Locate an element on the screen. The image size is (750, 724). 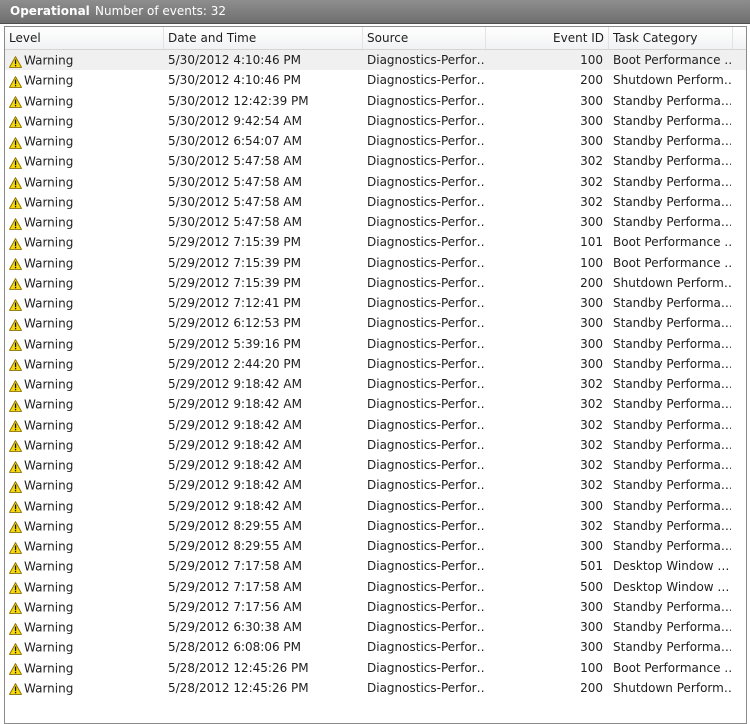
date-time-cell: 5/29/2012 7:15:39 PM is located at coordinates (235, 282).